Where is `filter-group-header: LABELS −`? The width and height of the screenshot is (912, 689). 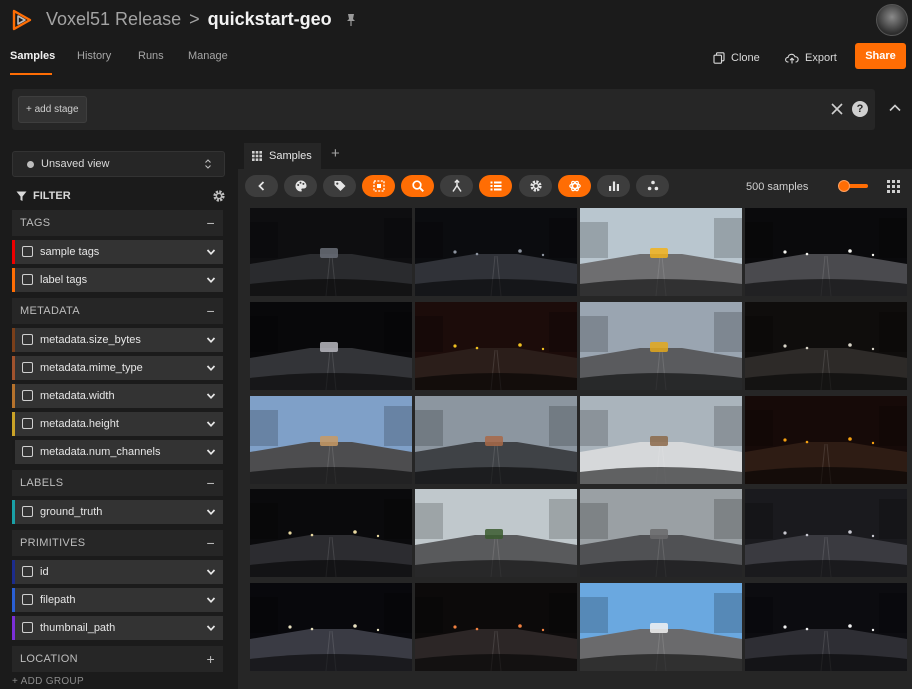 filter-group-header: LABELS − is located at coordinates (117, 483).